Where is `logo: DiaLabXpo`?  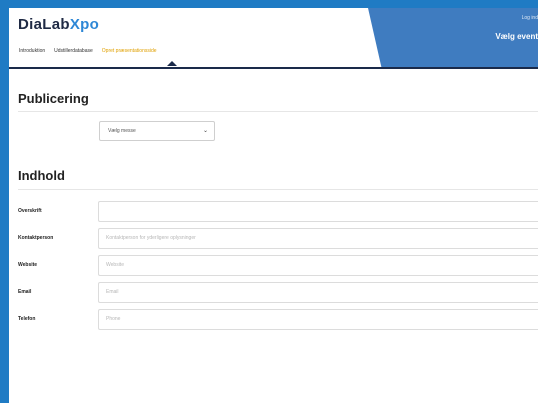
logo: DiaLabXpo is located at coordinates (58, 24).